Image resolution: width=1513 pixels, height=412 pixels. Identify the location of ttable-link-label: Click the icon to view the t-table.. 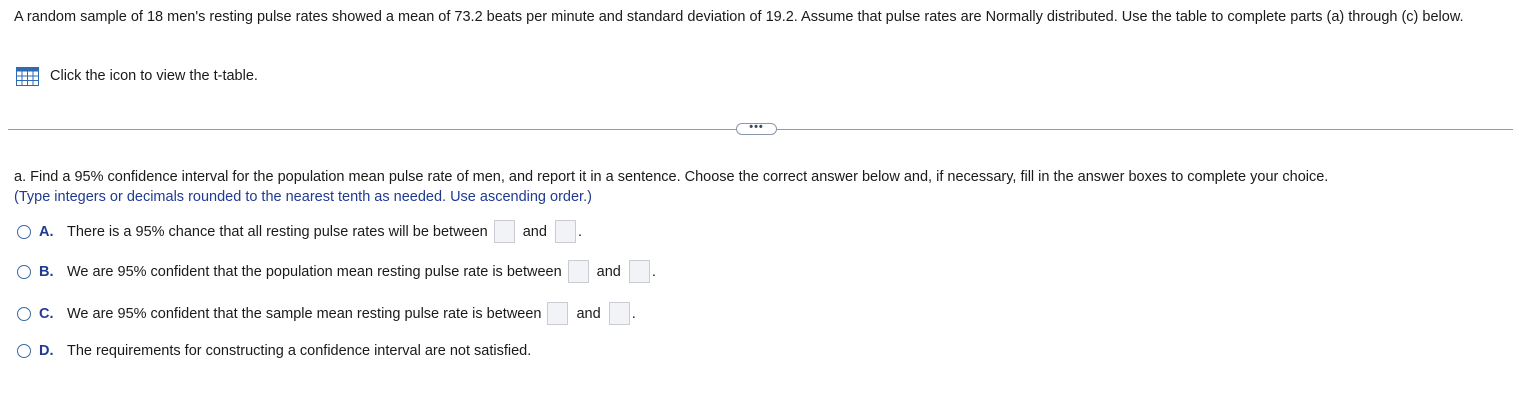
(154, 76).